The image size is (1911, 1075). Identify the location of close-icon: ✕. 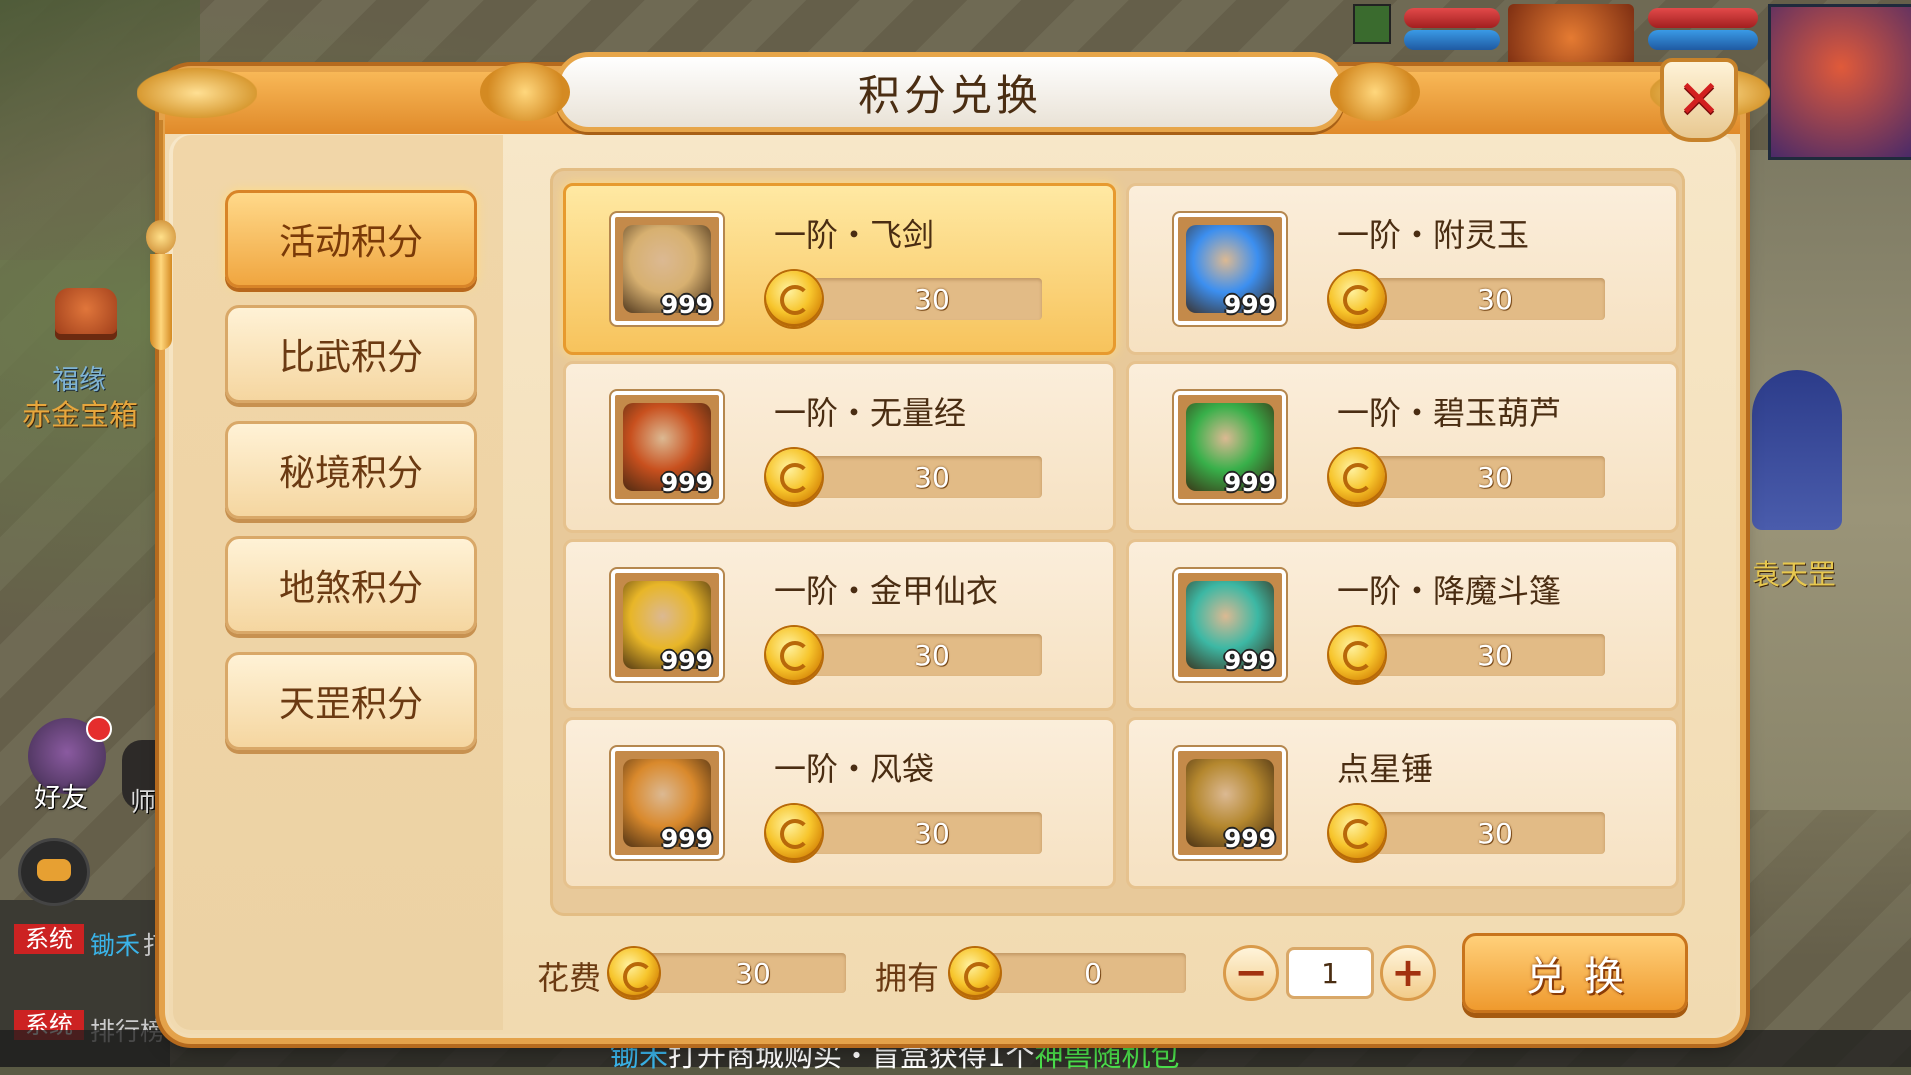
(1699, 100).